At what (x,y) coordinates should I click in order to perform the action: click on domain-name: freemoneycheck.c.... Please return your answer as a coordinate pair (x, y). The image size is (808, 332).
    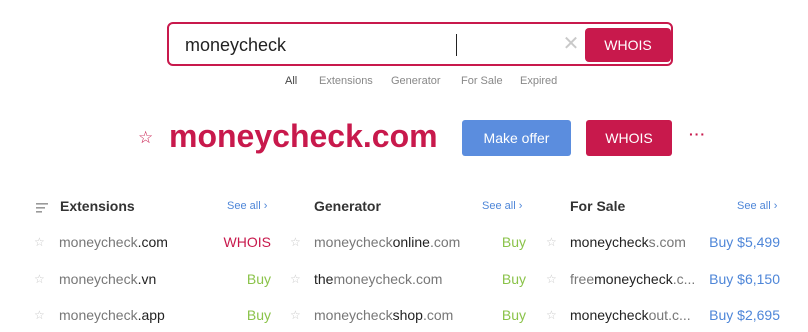
    Looking at the image, I should click on (638, 279).